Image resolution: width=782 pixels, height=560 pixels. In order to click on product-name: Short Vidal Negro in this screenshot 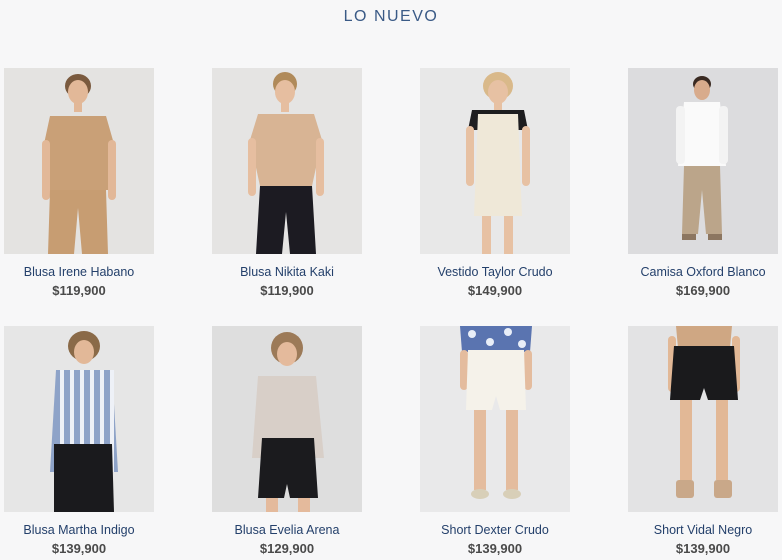, I will do `click(703, 530)`.